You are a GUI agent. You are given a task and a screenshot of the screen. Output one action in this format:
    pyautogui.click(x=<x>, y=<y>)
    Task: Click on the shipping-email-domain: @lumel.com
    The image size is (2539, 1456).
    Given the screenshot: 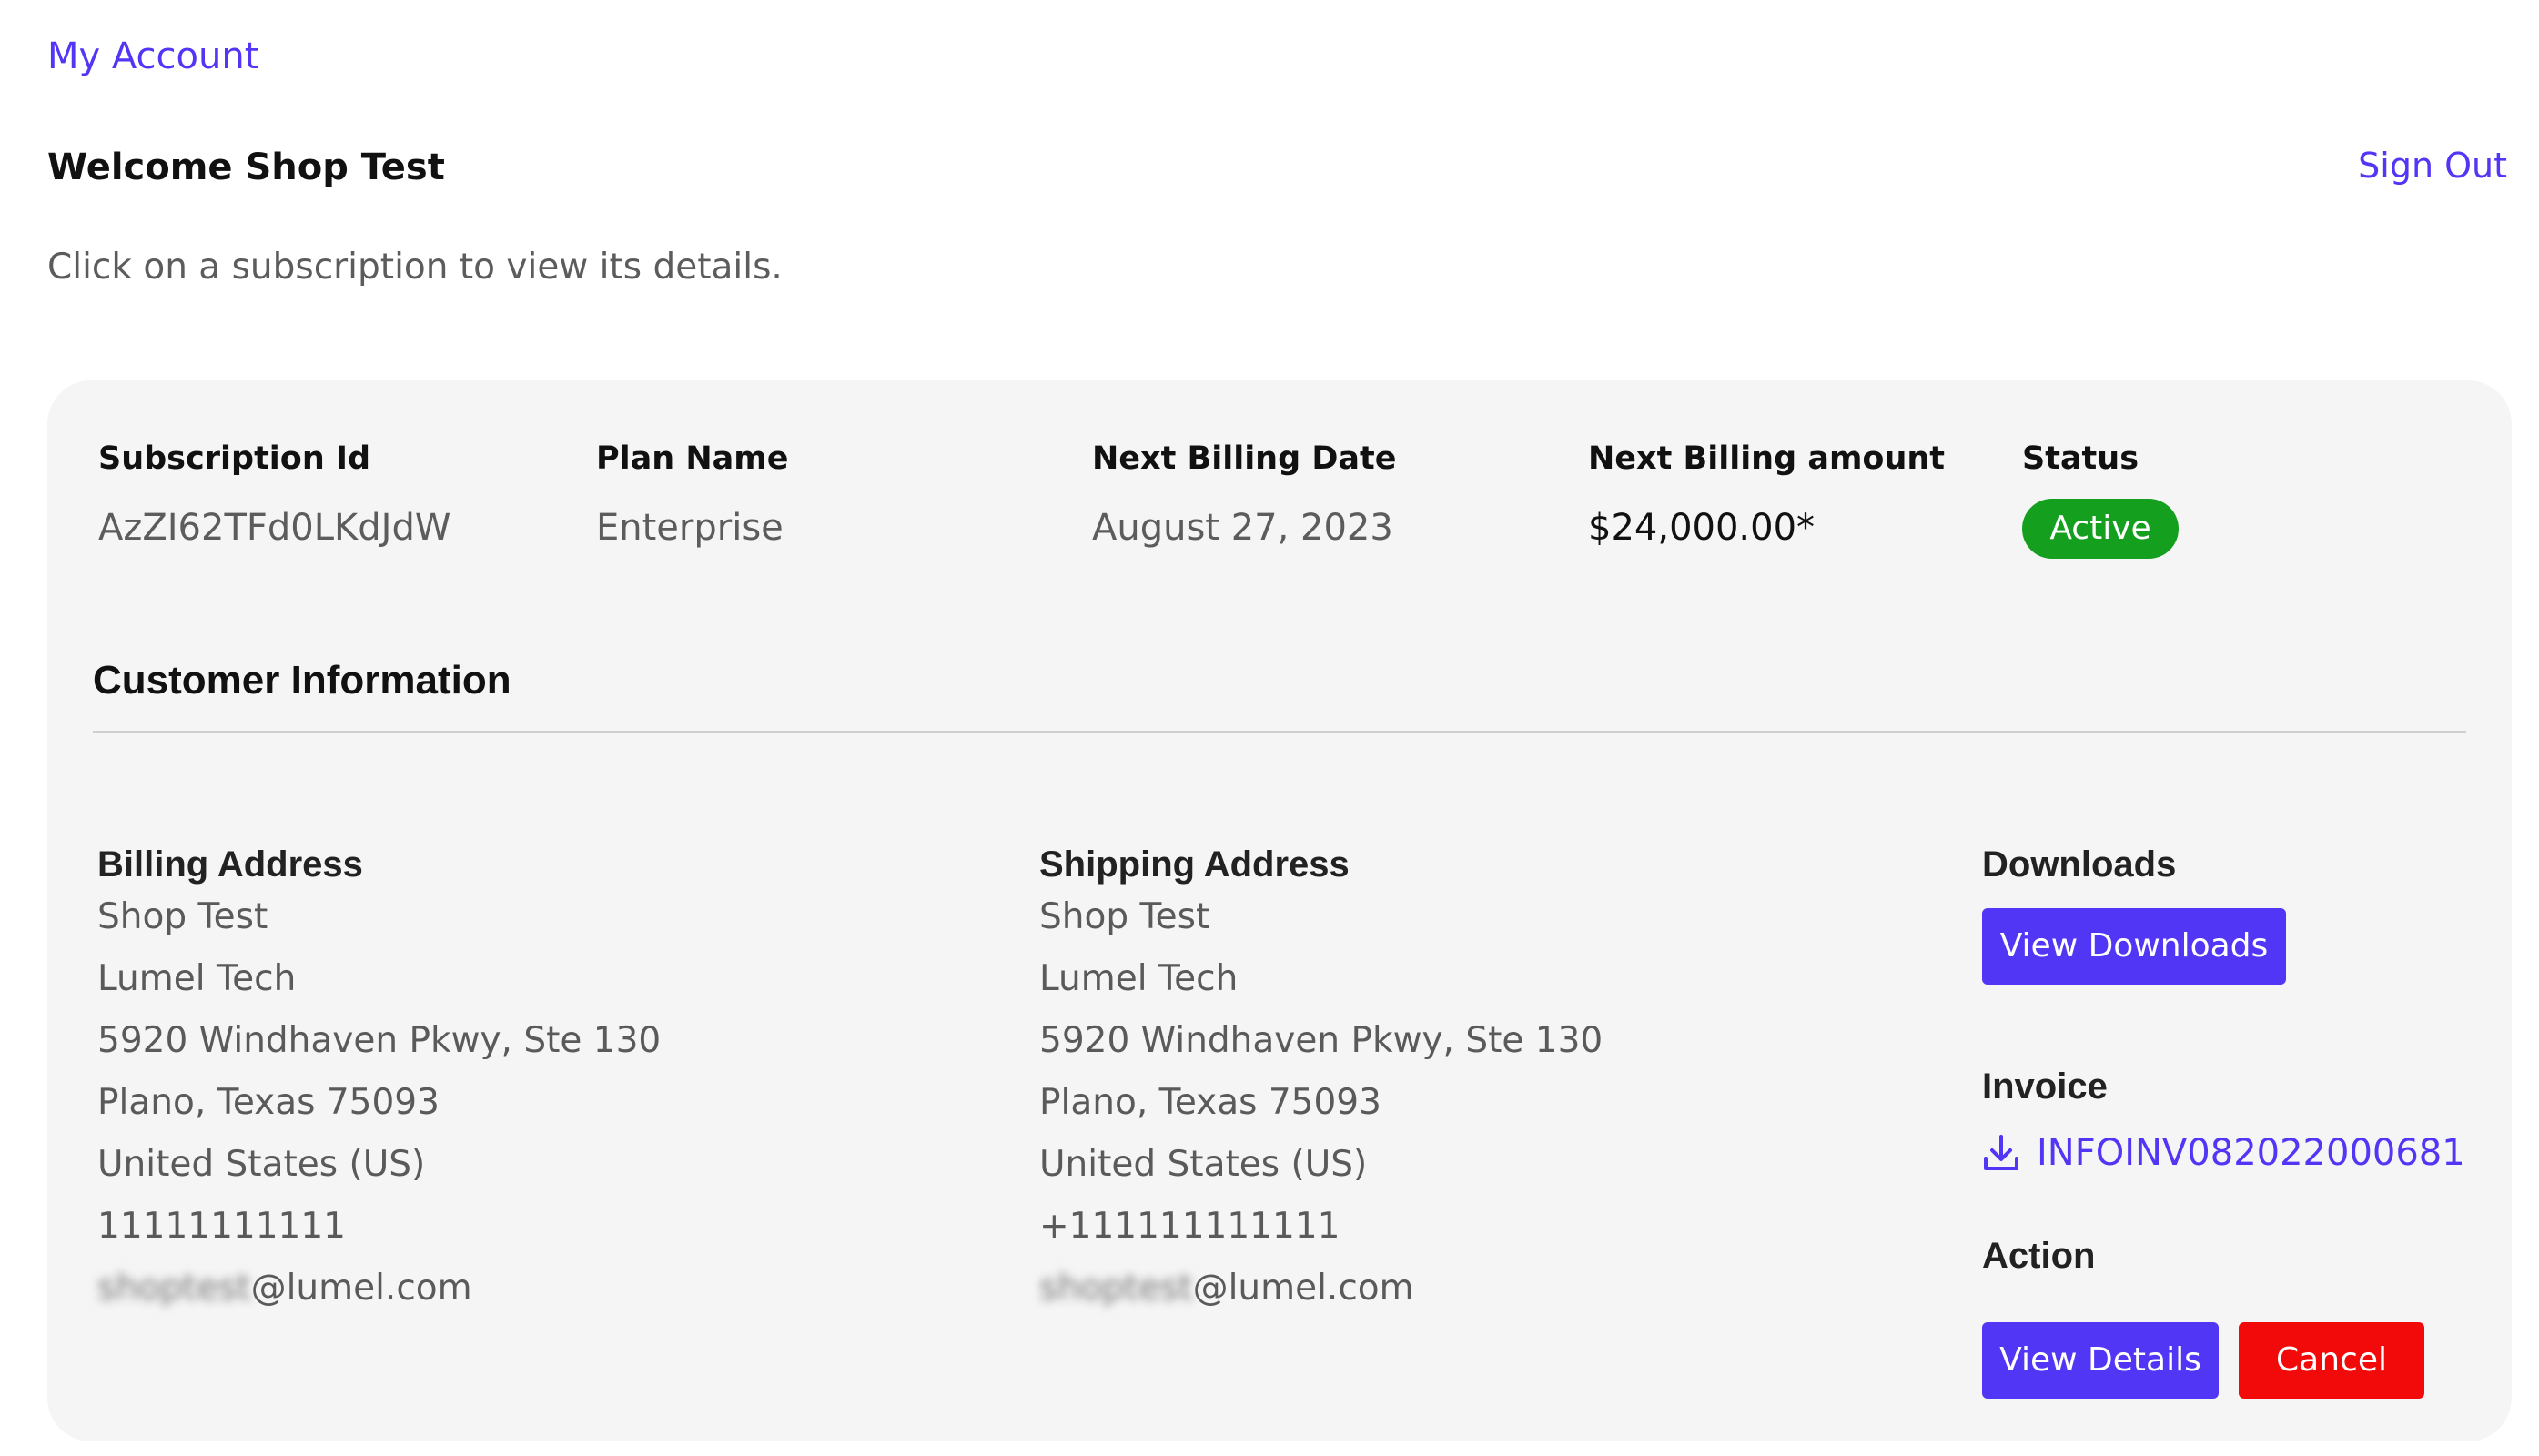 What is the action you would take?
    pyautogui.click(x=1303, y=1288)
    